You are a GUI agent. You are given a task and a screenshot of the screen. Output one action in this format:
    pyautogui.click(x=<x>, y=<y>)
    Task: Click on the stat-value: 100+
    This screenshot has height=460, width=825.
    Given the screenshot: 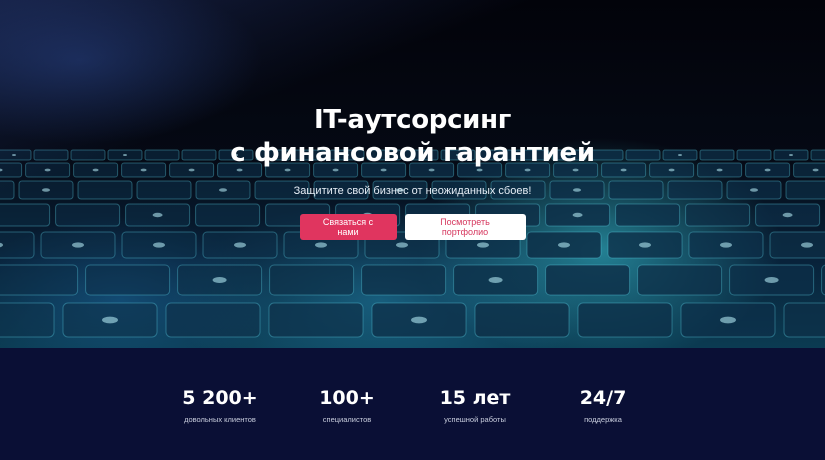 What is the action you would take?
    pyautogui.click(x=347, y=398)
    